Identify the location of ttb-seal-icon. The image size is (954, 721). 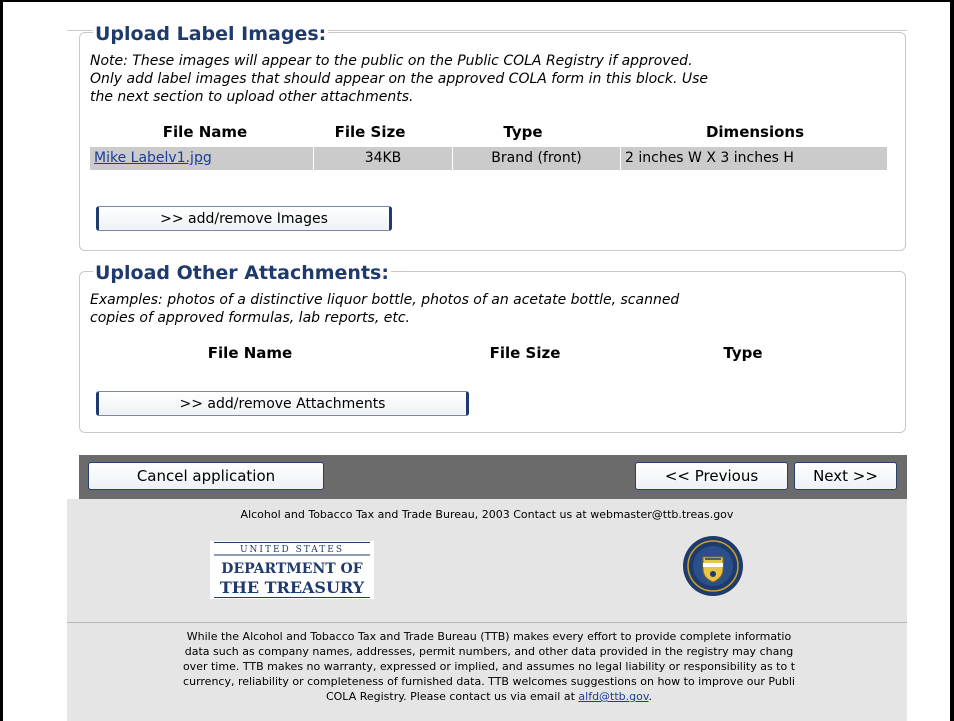
(713, 566).